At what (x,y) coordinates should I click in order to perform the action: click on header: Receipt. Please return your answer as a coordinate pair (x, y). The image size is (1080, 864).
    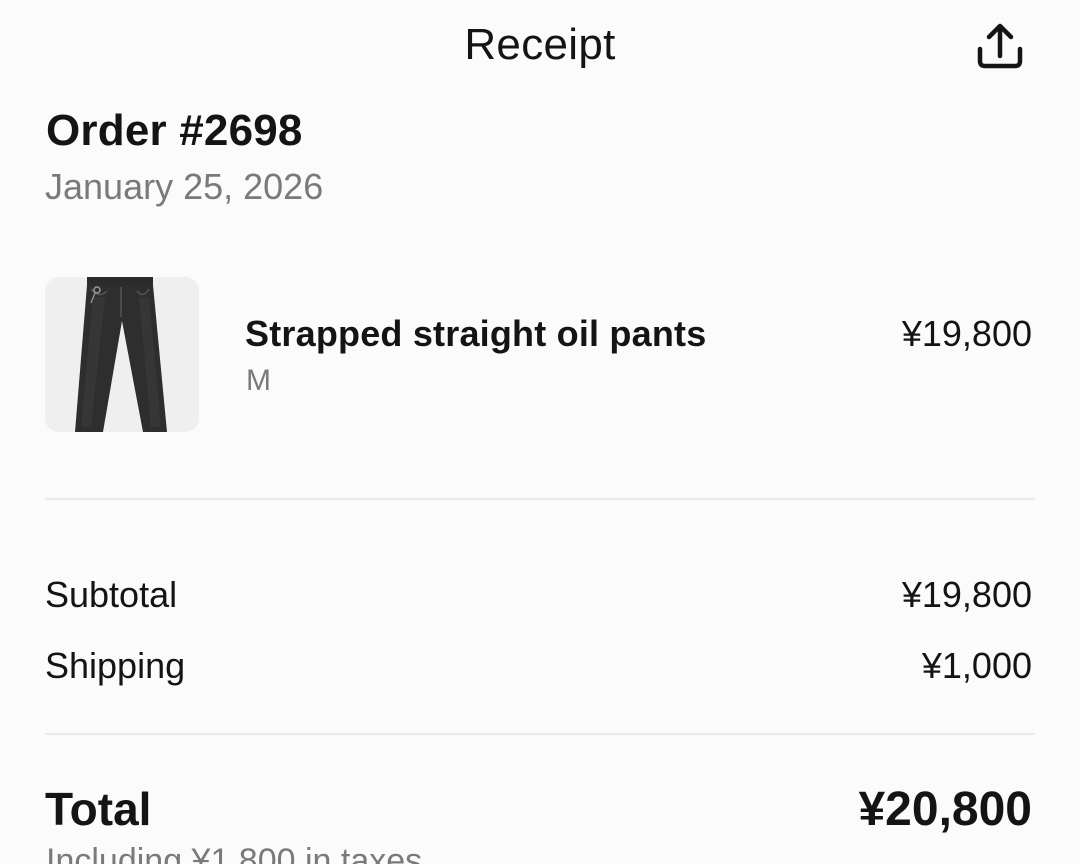
    Looking at the image, I should click on (540, 48).